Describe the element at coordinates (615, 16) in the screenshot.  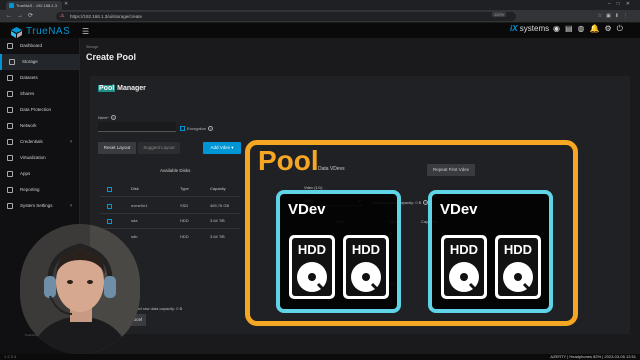
I see `extension-icons: ☆▣⬇⋮` at that location.